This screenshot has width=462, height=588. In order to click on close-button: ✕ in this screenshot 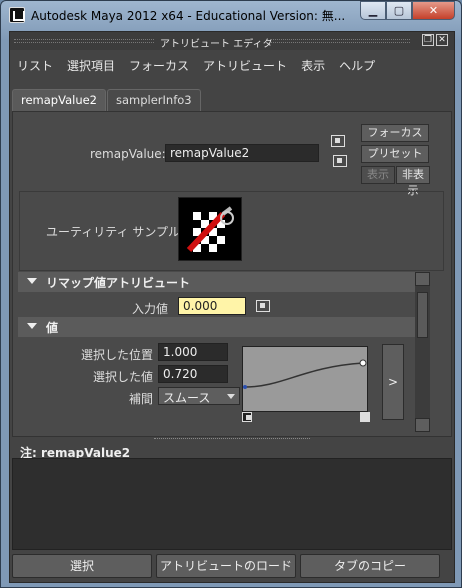, I will do `click(433, 10)`.